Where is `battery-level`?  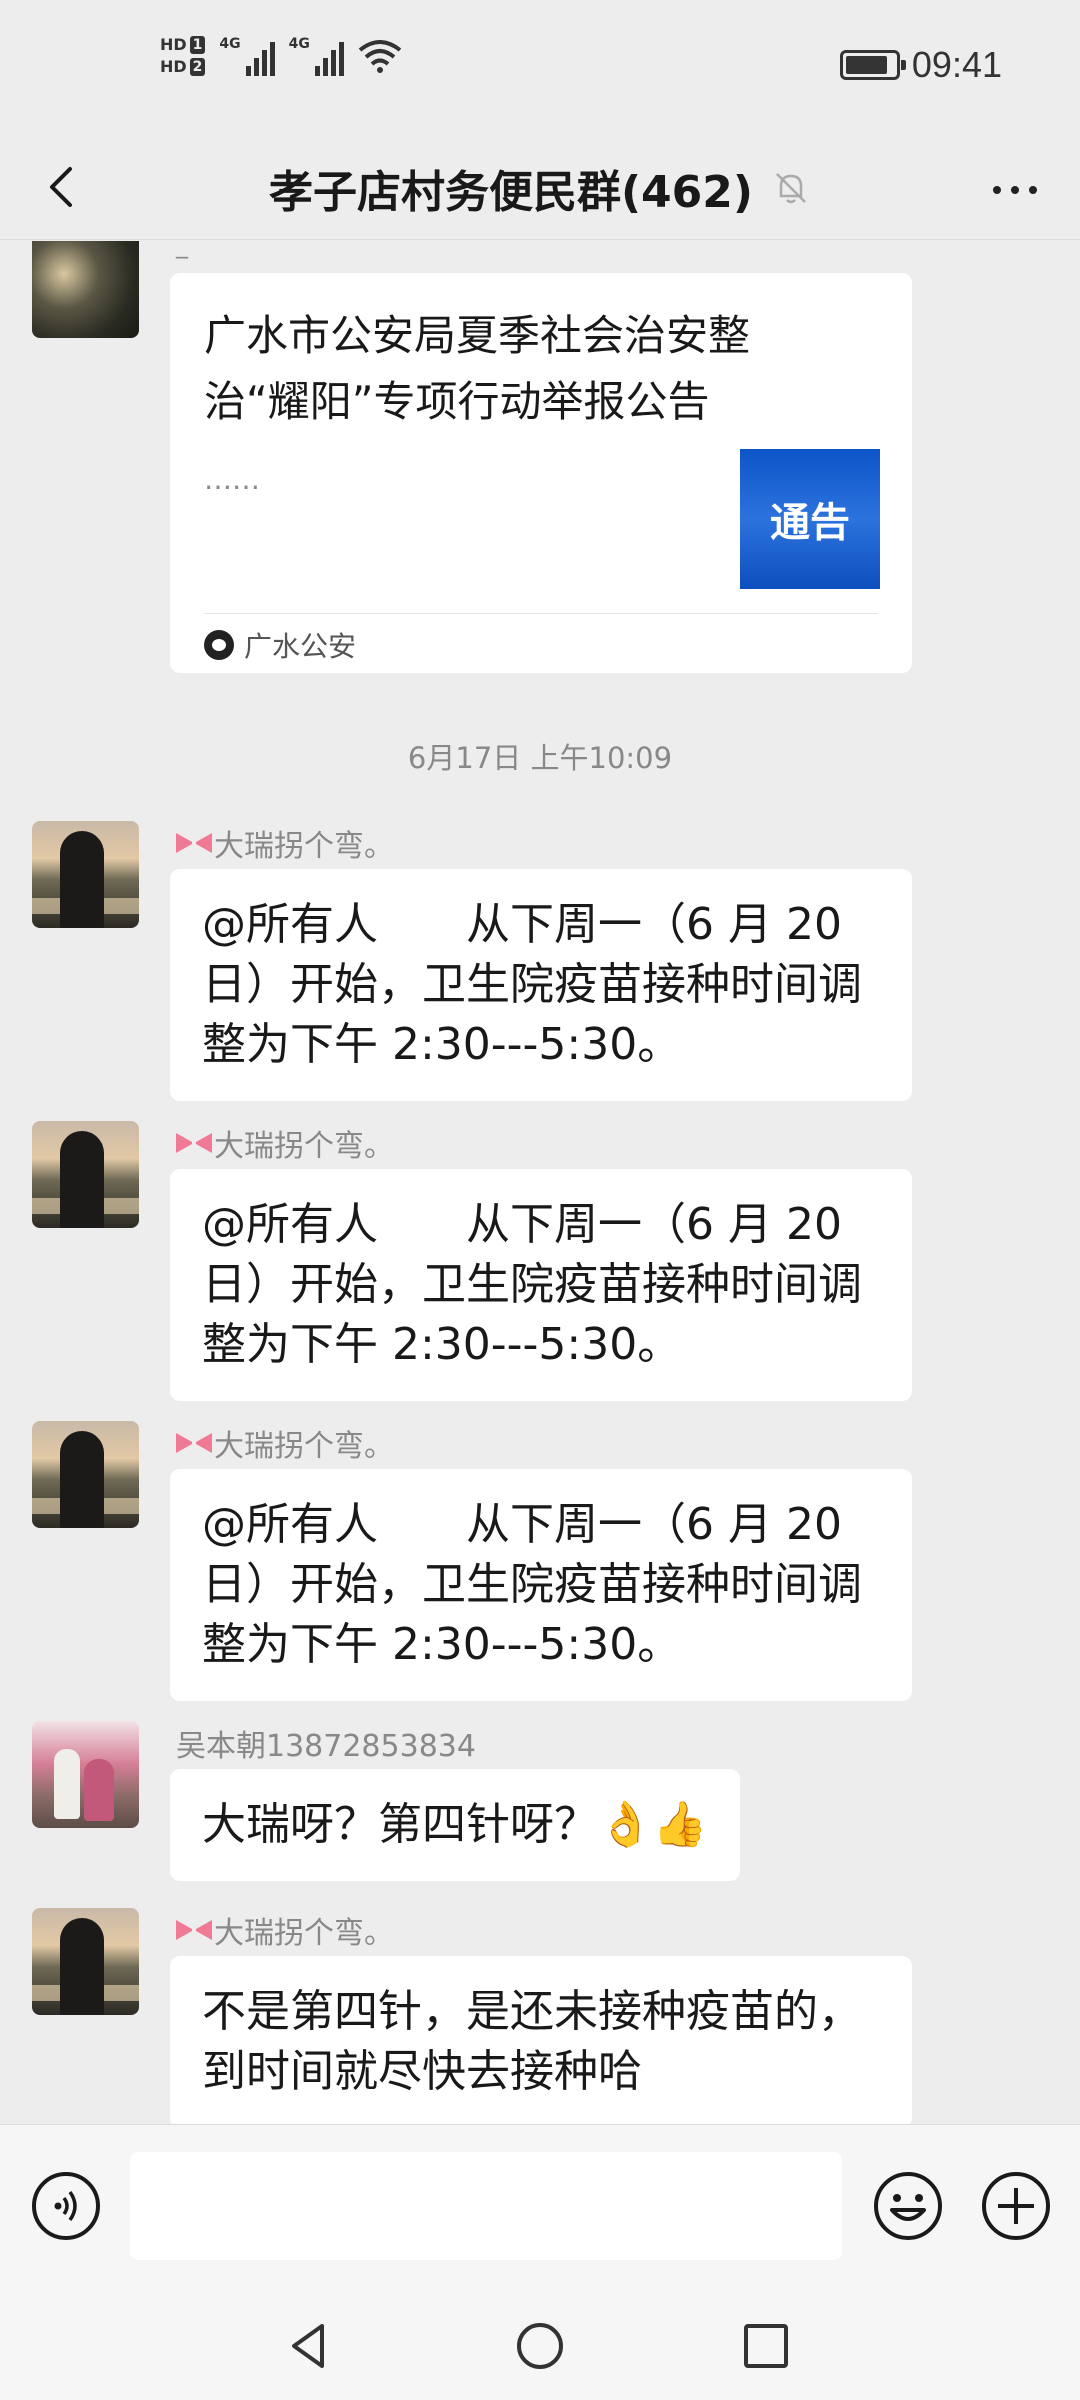
battery-level is located at coordinates (866, 65).